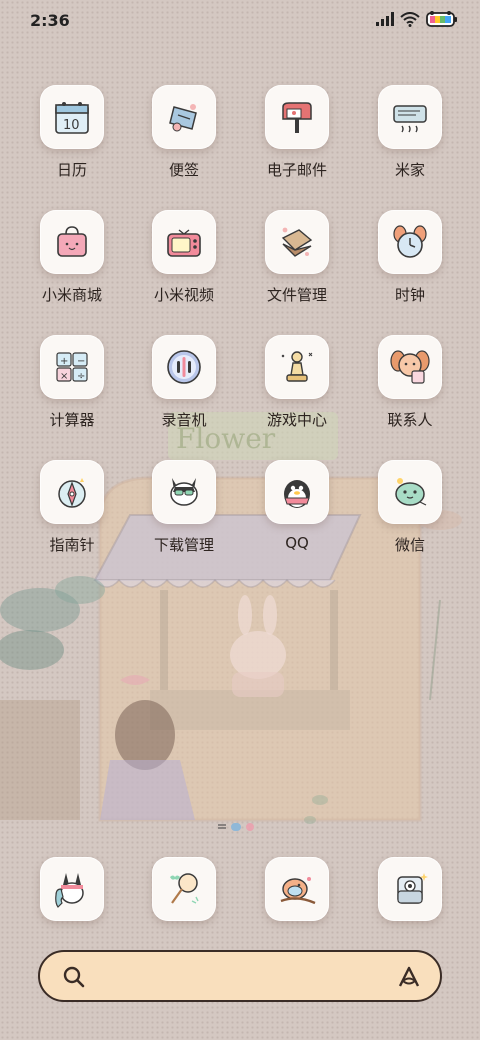 This screenshot has width=480, height=1040. I want to click on app-label: 游戏中心, so click(296, 420).